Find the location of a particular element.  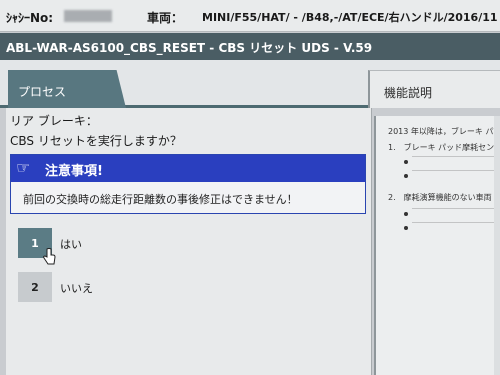

option-no-button: 2 is located at coordinates (35, 287).